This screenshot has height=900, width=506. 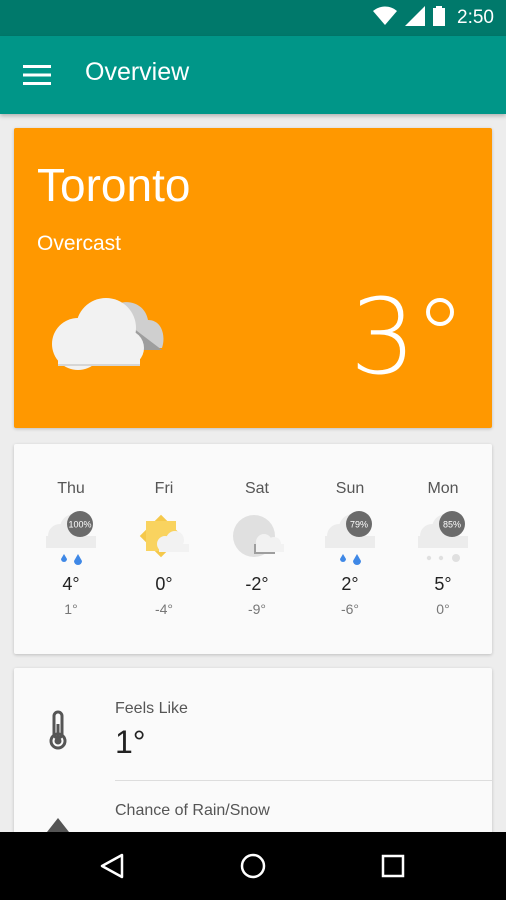 What do you see at coordinates (58, 825) in the screenshot?
I see `raindrop-icon` at bounding box center [58, 825].